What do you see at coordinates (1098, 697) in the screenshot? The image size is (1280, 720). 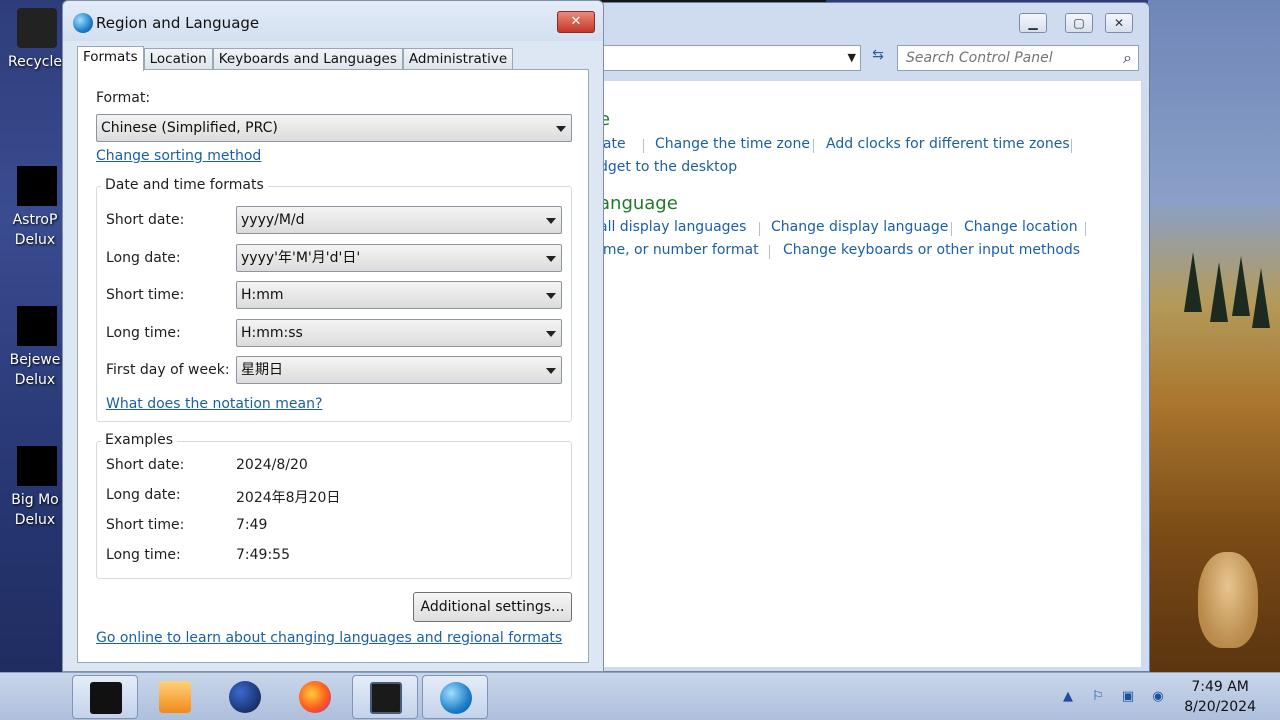 I see `input-method-icon: ⚐` at bounding box center [1098, 697].